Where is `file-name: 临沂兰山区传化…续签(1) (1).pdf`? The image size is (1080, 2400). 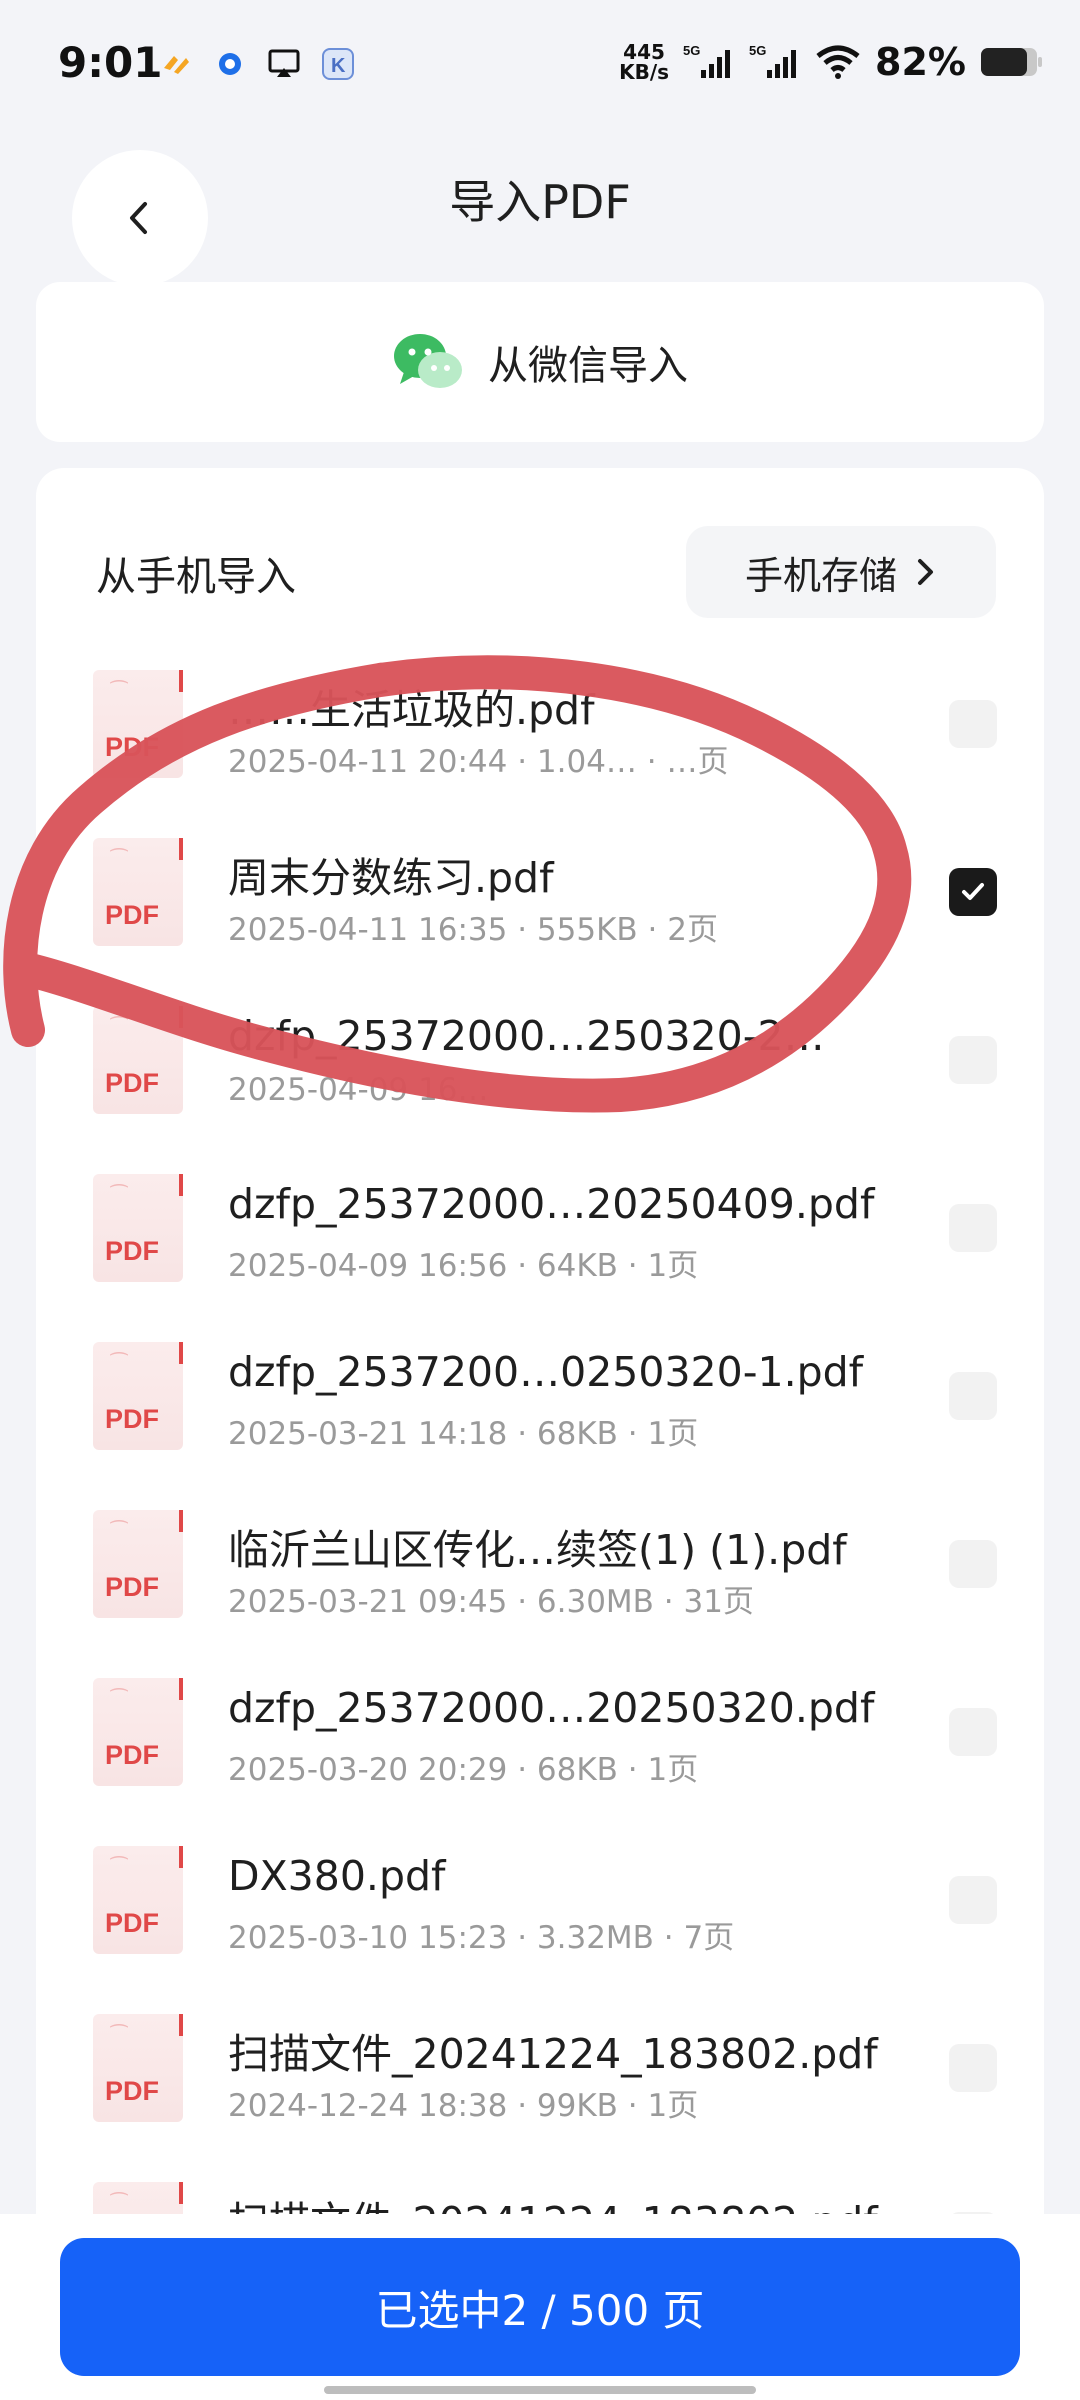 file-name: 临沂兰山区传化…续签(1) (1).pdf is located at coordinates (537, 1550).